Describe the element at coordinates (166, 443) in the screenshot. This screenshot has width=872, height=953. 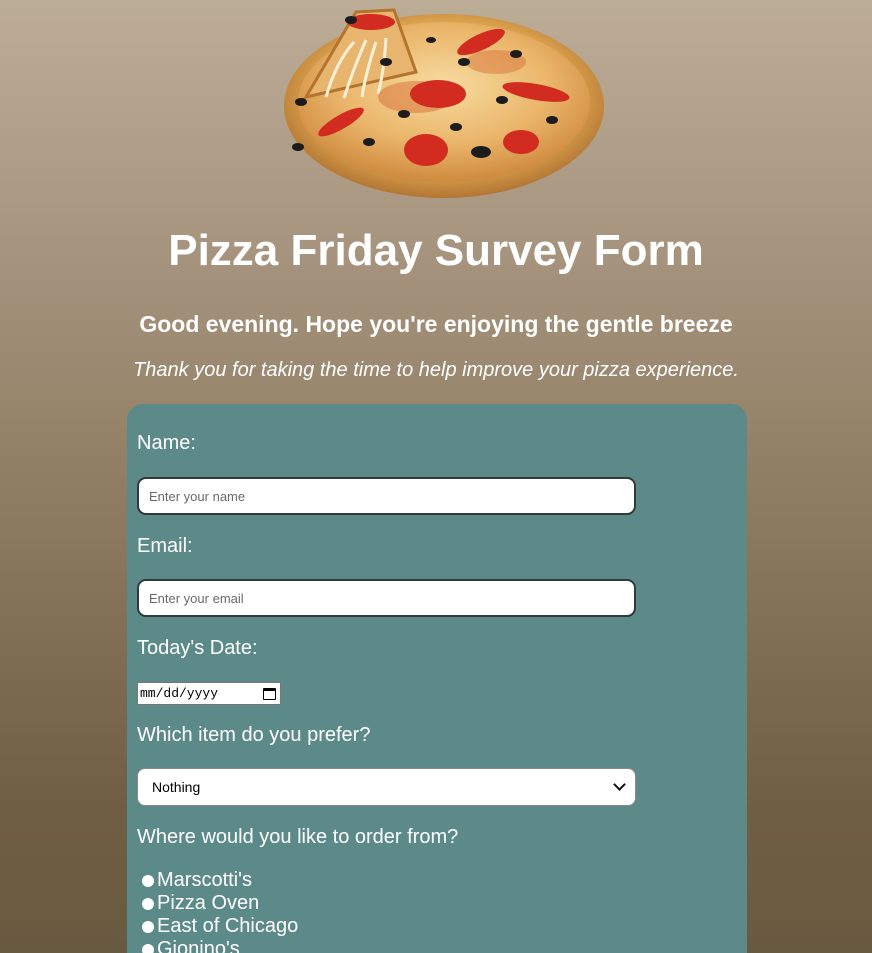
I see `name-label: Name:` at that location.